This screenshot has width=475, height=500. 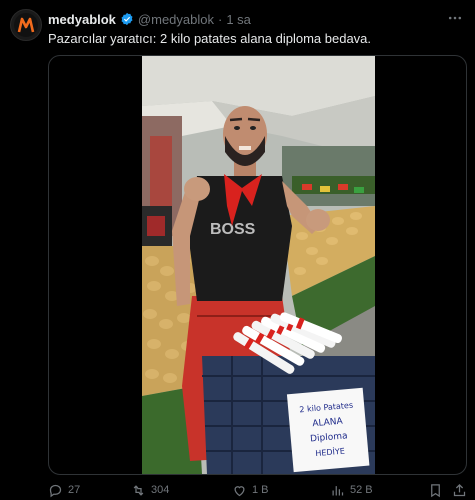 I want to click on views-icon, so click(x=338, y=490).